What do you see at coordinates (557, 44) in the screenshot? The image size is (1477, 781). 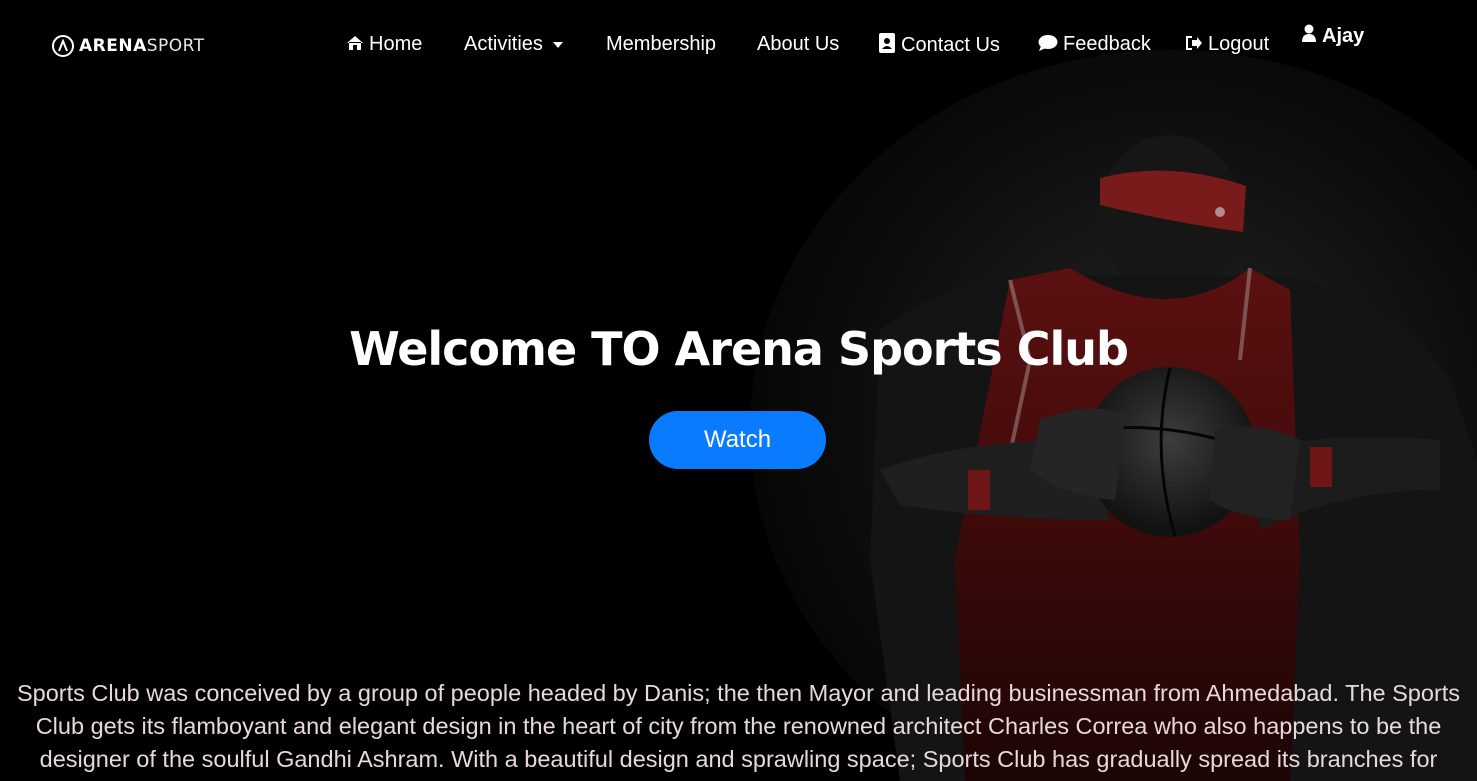 I see `chevron-down-icon` at bounding box center [557, 44].